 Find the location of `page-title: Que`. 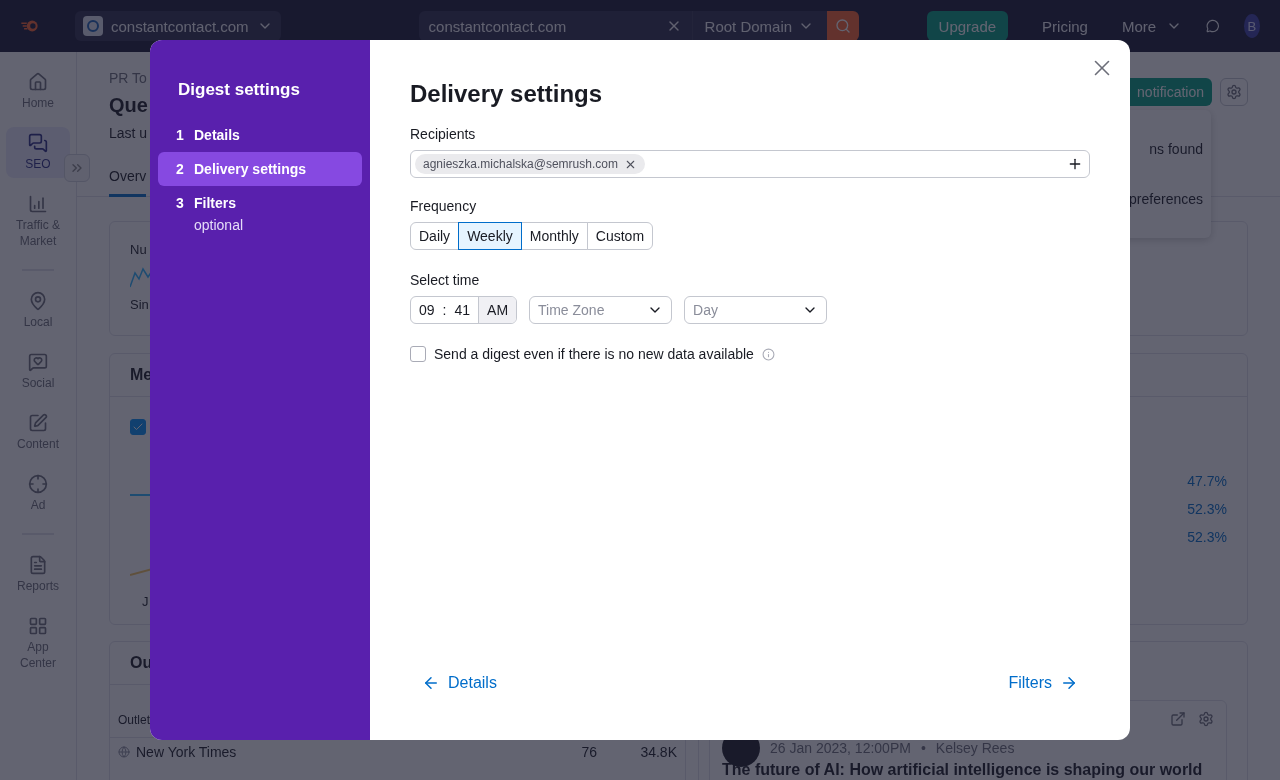

page-title: Que is located at coordinates (128, 105).